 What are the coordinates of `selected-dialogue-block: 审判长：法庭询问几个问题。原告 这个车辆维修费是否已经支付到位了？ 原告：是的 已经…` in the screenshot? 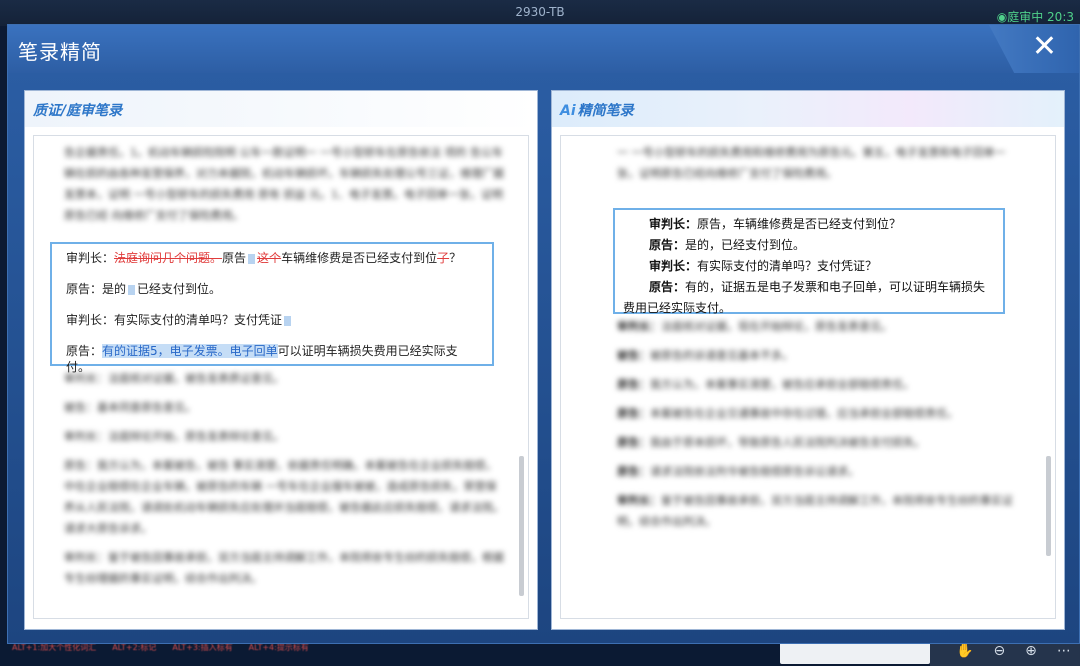 It's located at (272, 308).